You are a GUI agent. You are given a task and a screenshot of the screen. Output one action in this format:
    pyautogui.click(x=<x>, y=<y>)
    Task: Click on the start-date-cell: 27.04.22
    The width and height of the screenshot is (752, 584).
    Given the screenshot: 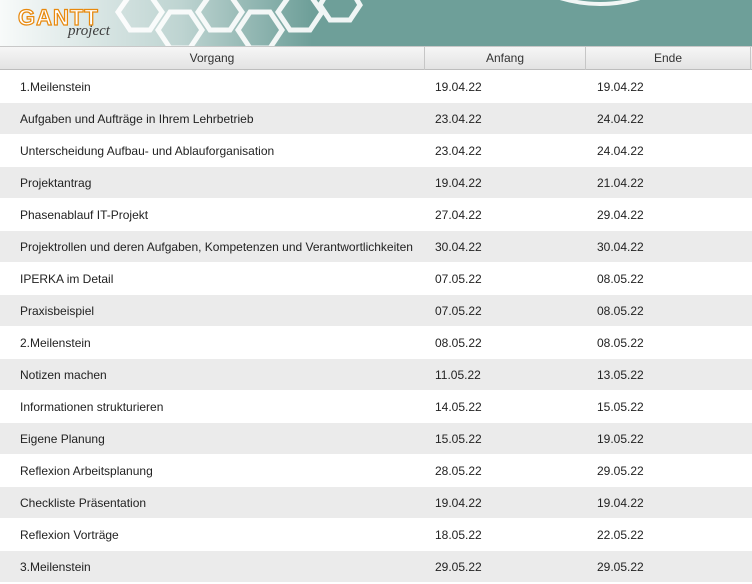 What is the action you would take?
    pyautogui.click(x=505, y=214)
    